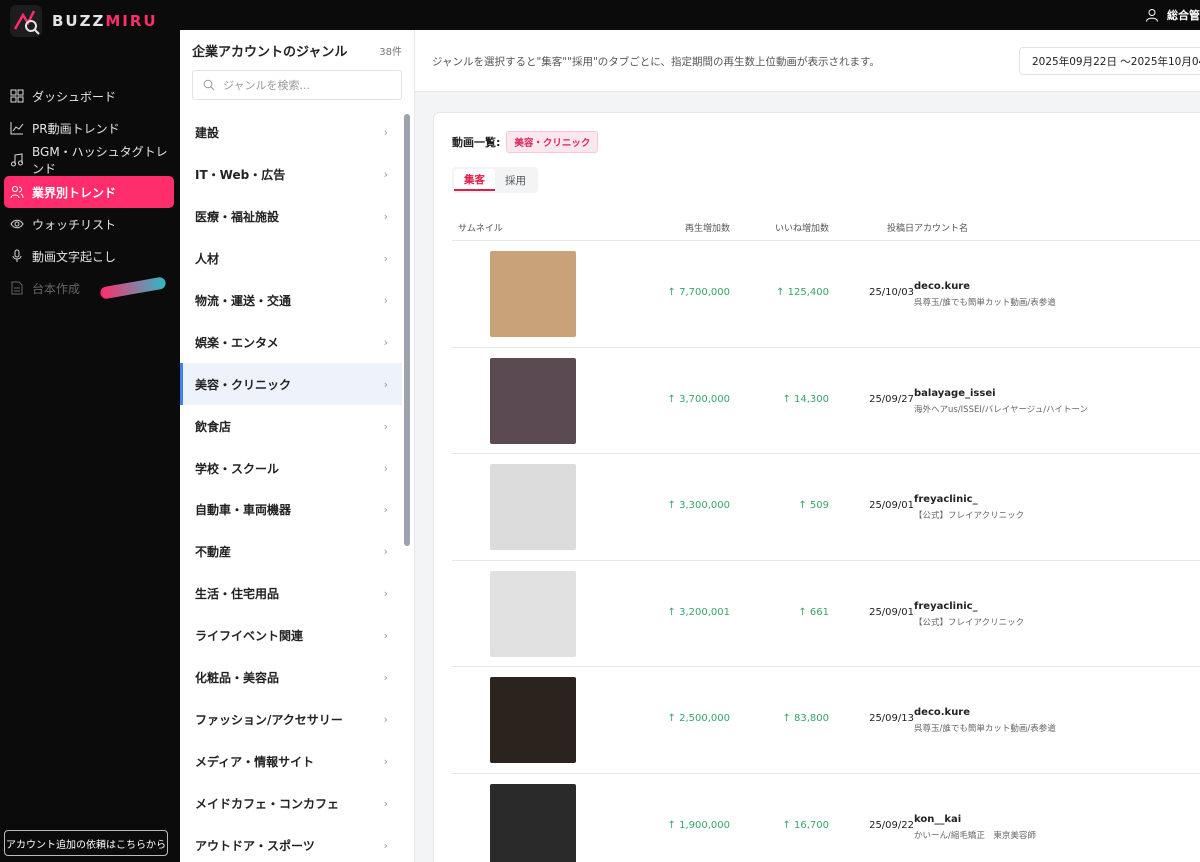  Describe the element at coordinates (805, 825) in the screenshot. I see `likes-increase: ↑ 16,700` at that location.